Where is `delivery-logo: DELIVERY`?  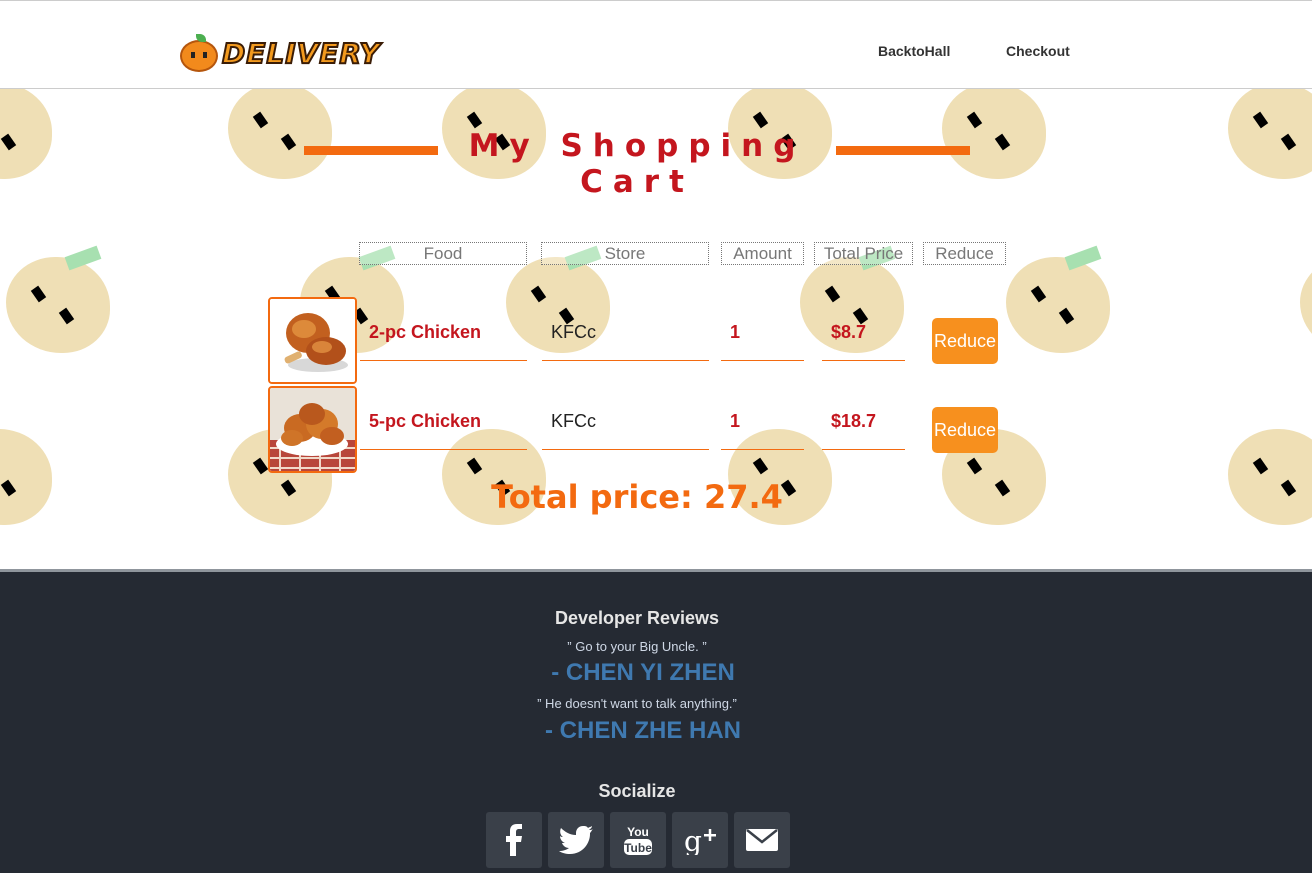
delivery-logo: DELIVERY is located at coordinates (280, 53).